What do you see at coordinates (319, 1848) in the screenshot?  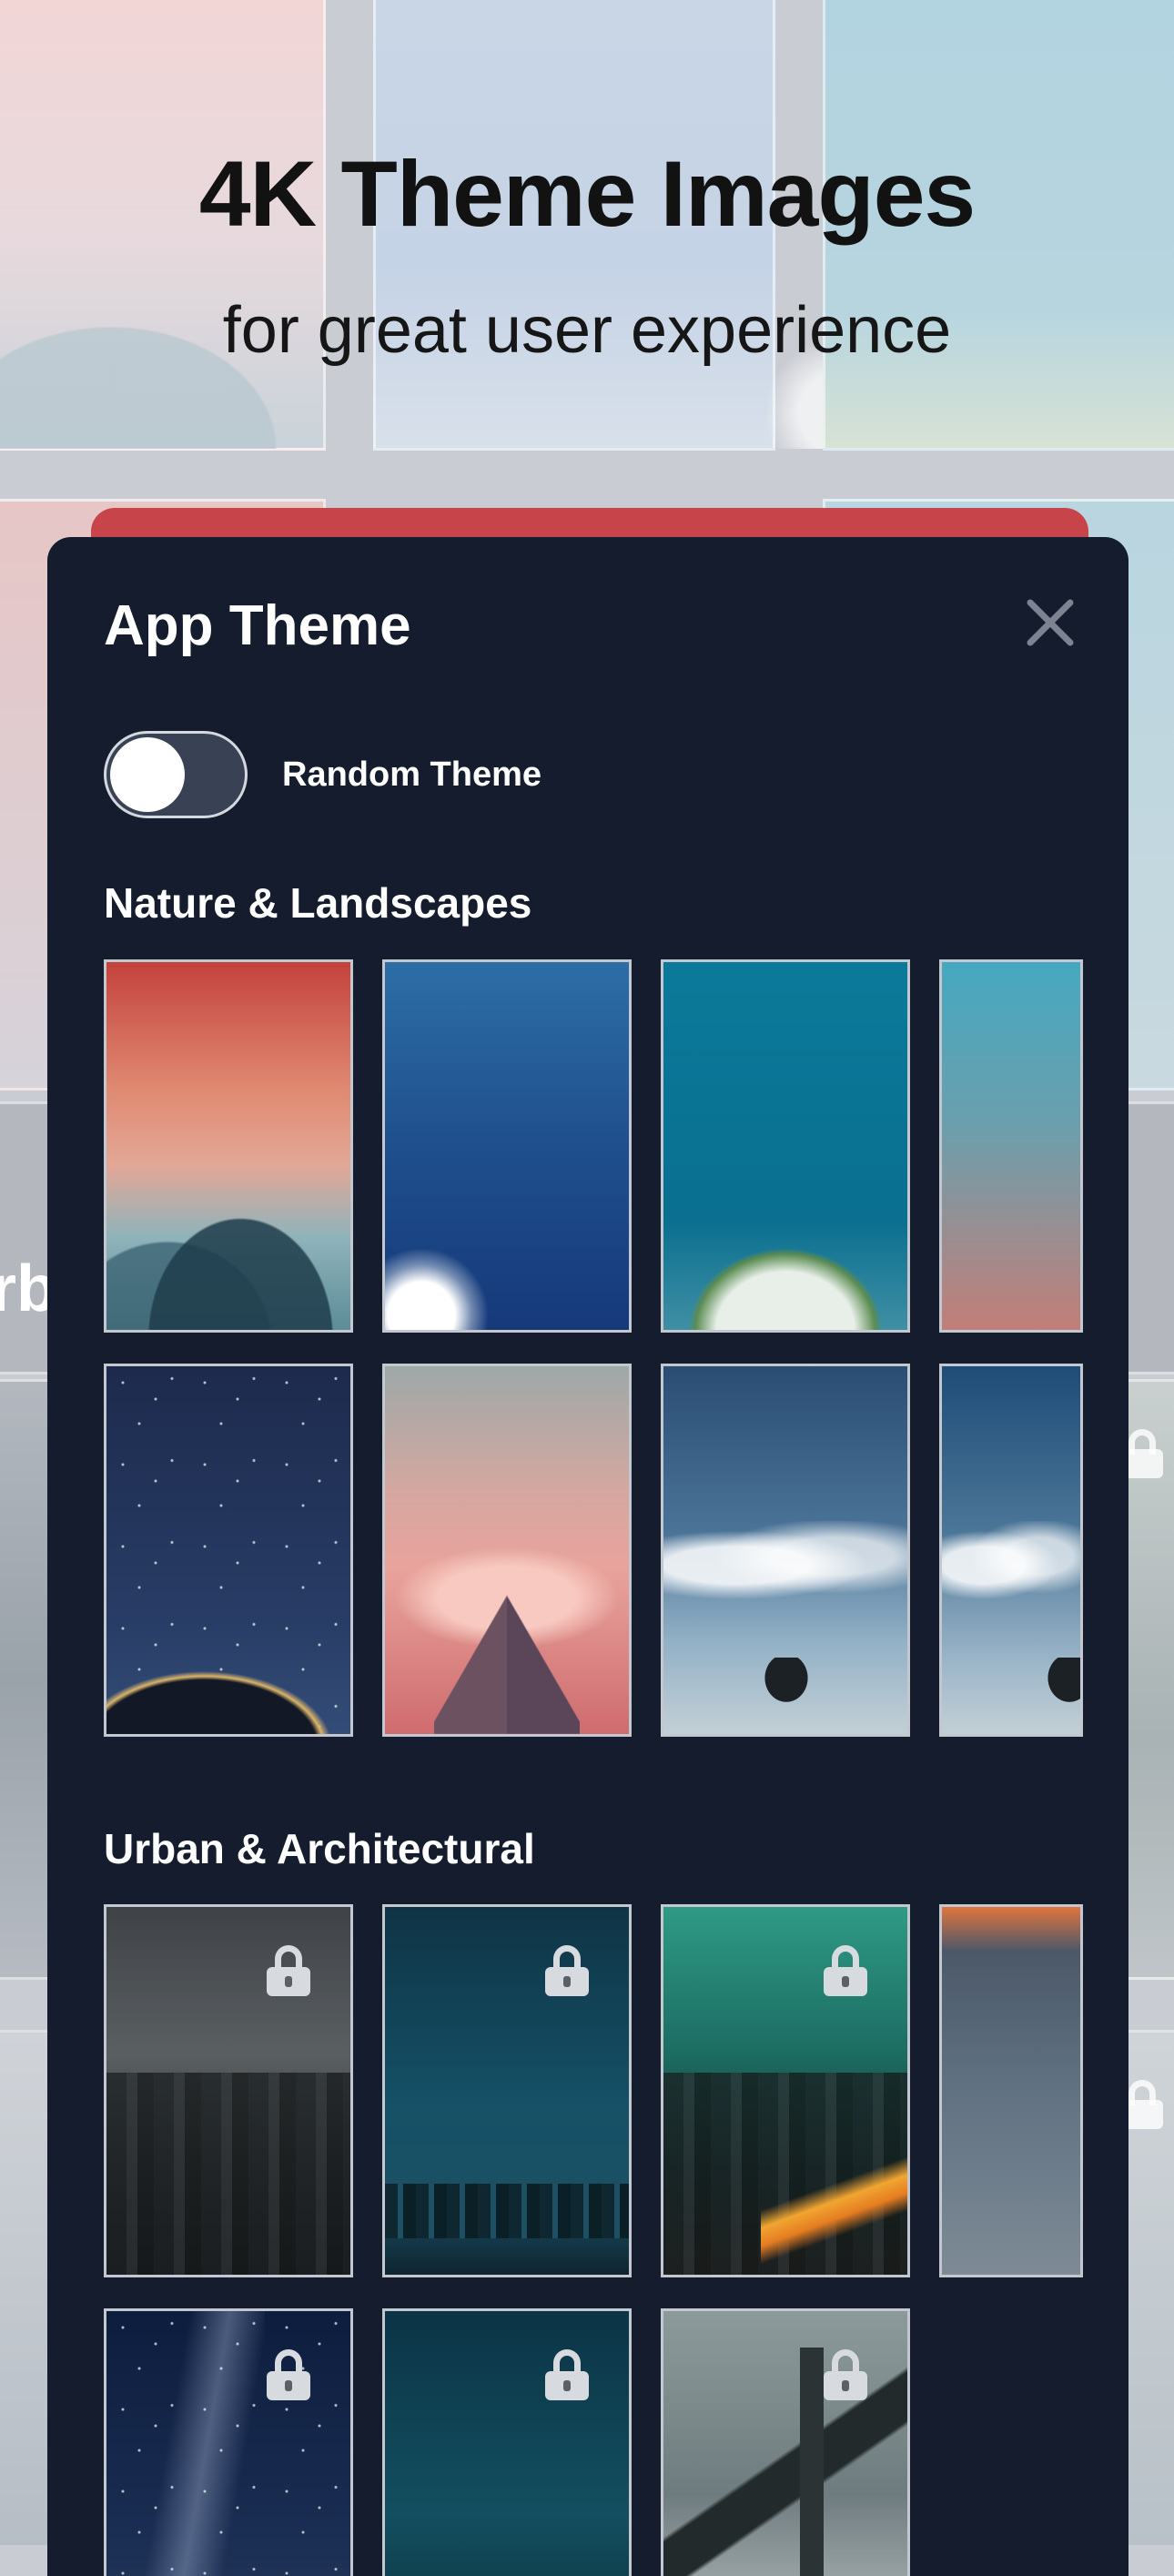 I see `section-title-urban: Urban & Architectural` at bounding box center [319, 1848].